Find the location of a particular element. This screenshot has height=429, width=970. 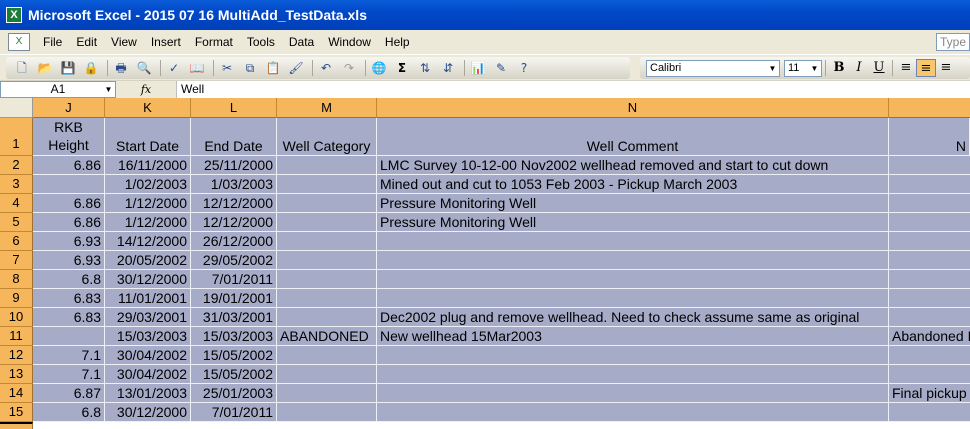

header-cell-K: Start Date is located at coordinates (148, 137).